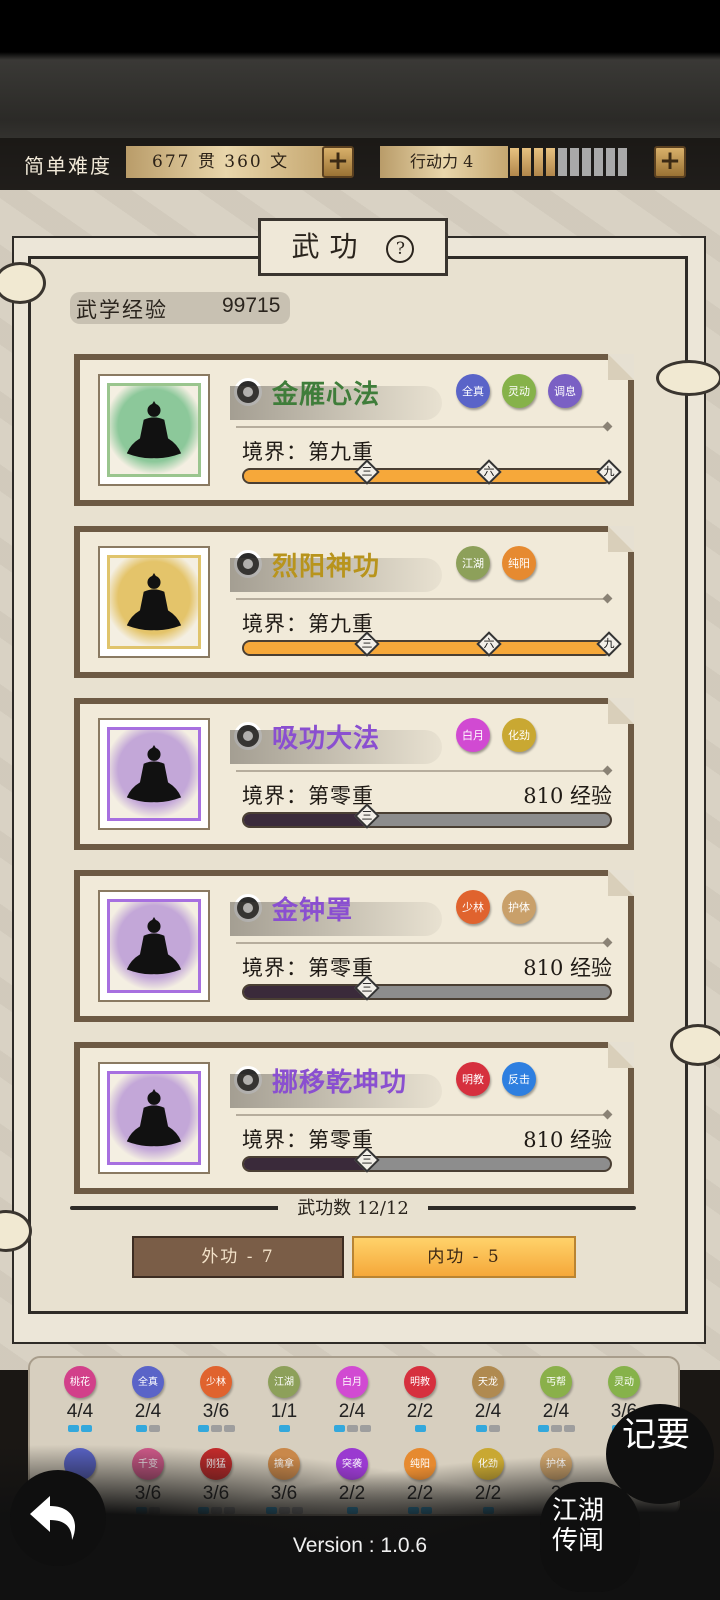 This screenshot has width=720, height=1600. Describe the element at coordinates (556, 1382) in the screenshot. I see `school-badge: 丐帮` at that location.